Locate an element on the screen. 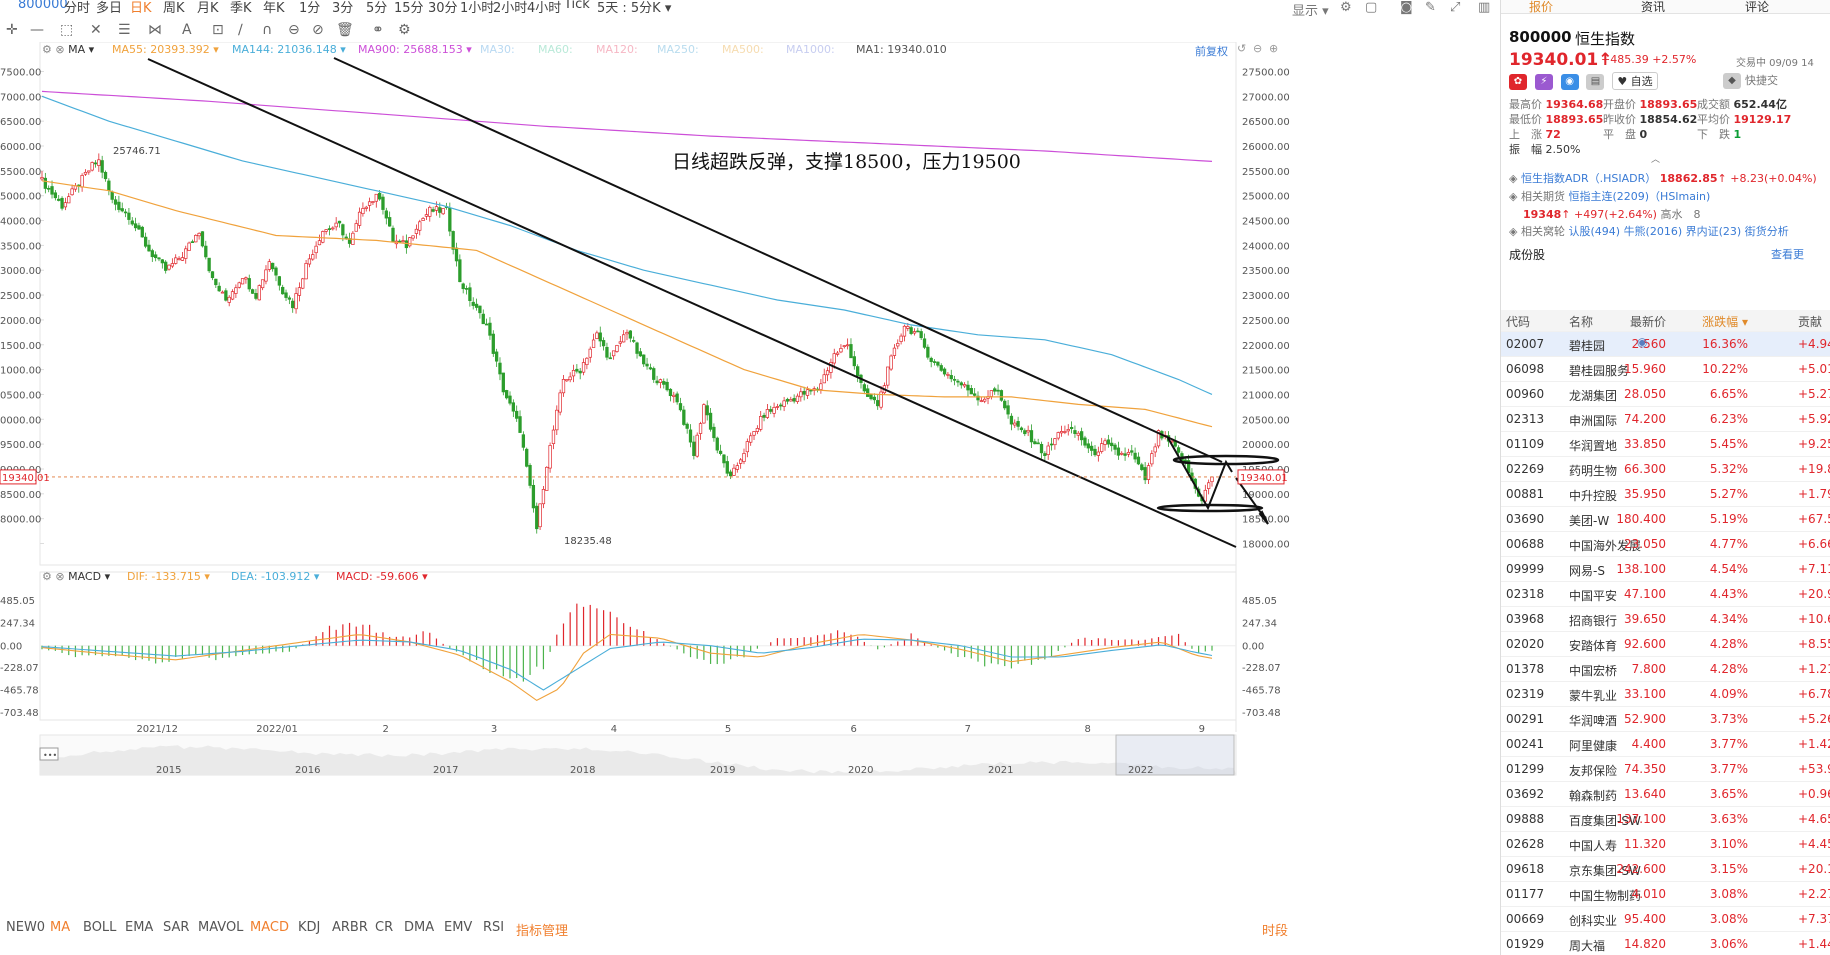 This screenshot has width=1830, height=955. warrant-link-rights: 认股(494) is located at coordinates (1594, 231).